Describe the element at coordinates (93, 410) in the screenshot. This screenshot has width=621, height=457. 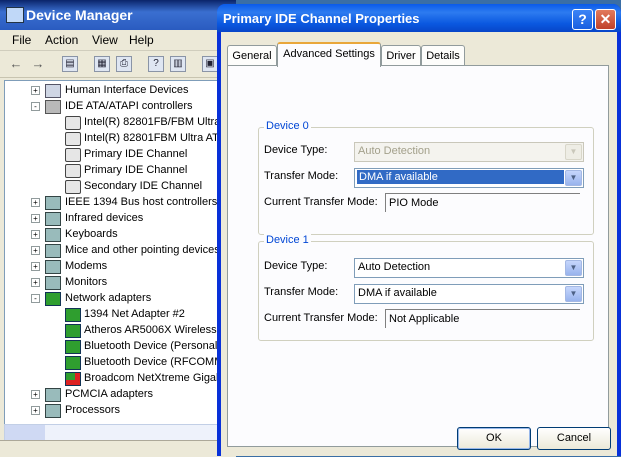
I see `tree-item-label: Processors` at that location.